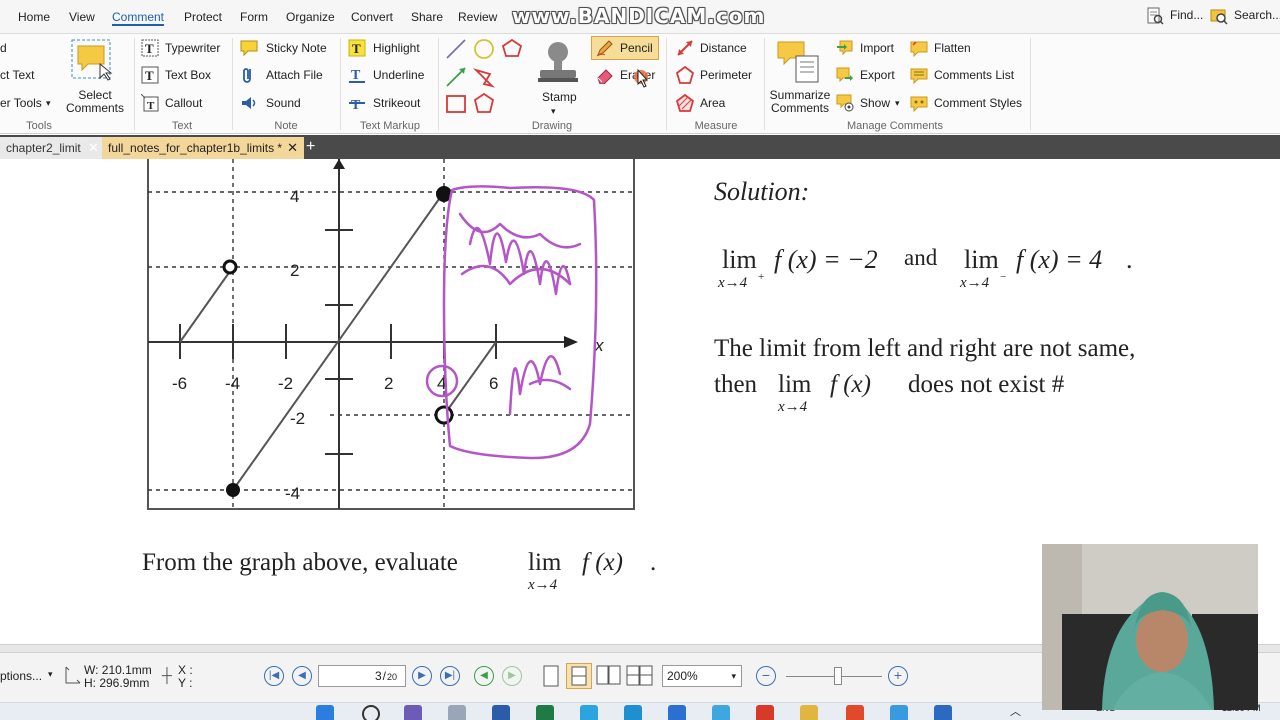 The image size is (1280, 720). Describe the element at coordinates (800, 102) in the screenshot. I see `summarize-comments-button: Summarize Comments` at that location.